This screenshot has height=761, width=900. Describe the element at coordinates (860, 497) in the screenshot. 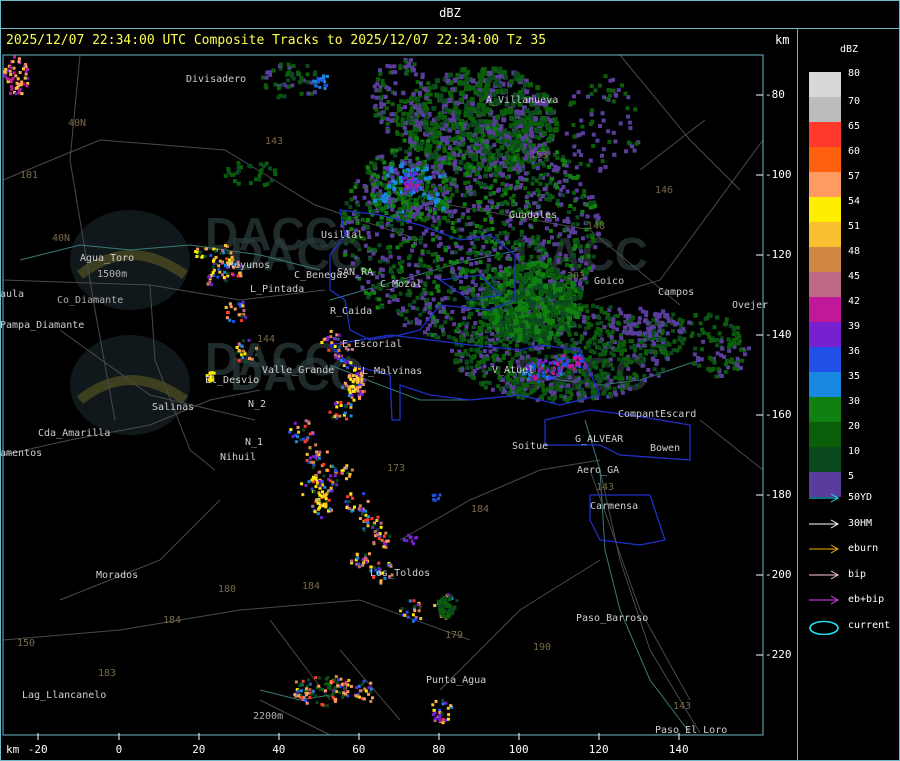

I see `track-label: 50YD` at that location.